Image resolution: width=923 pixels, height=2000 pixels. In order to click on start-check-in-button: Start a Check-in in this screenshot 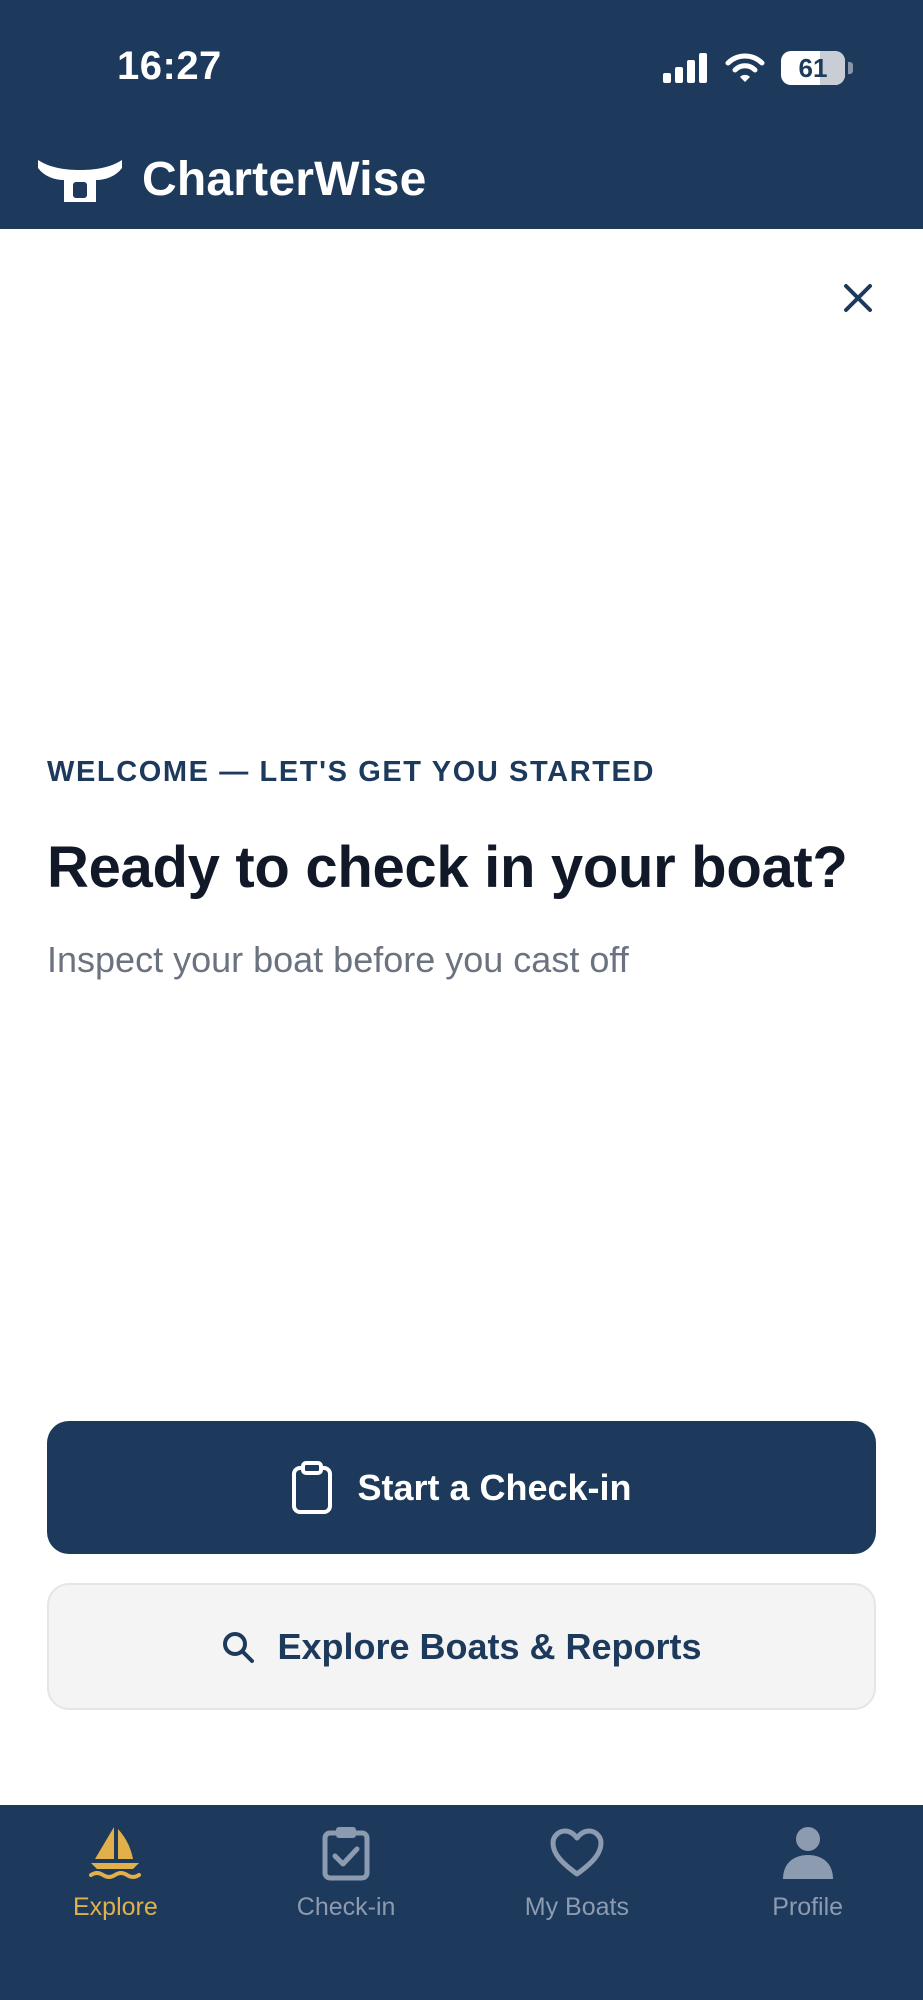, I will do `click(461, 1487)`.